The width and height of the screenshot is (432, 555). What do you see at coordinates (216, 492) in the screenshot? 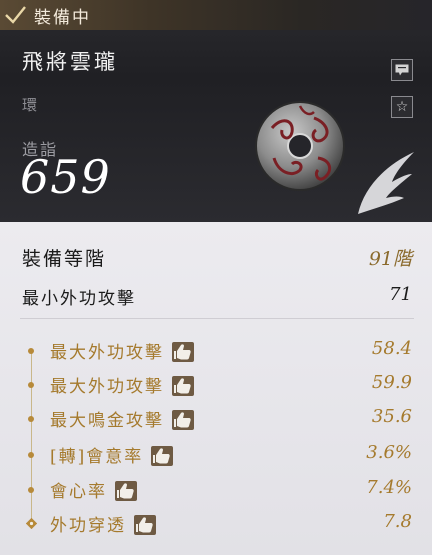
I see `bonus-row: 會心率 7.4%` at bounding box center [216, 492].